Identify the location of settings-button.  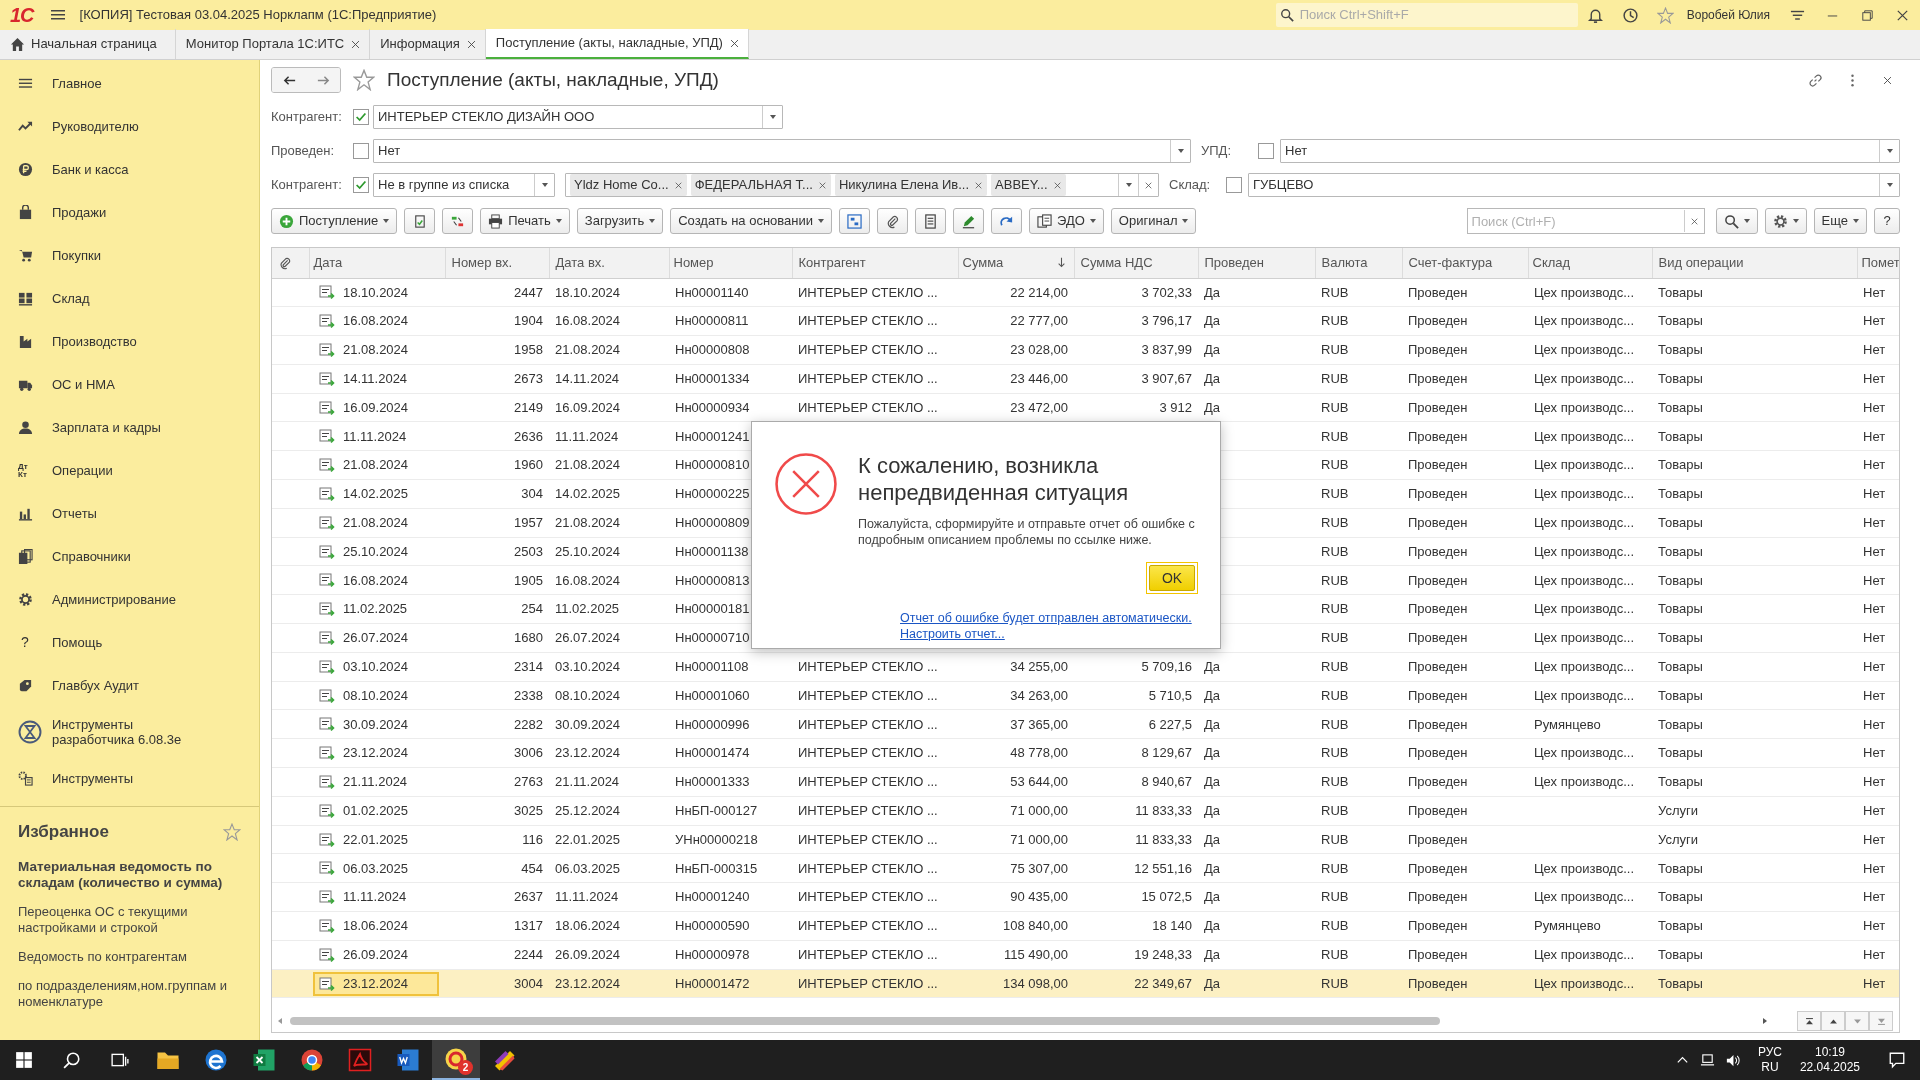
(1785, 221).